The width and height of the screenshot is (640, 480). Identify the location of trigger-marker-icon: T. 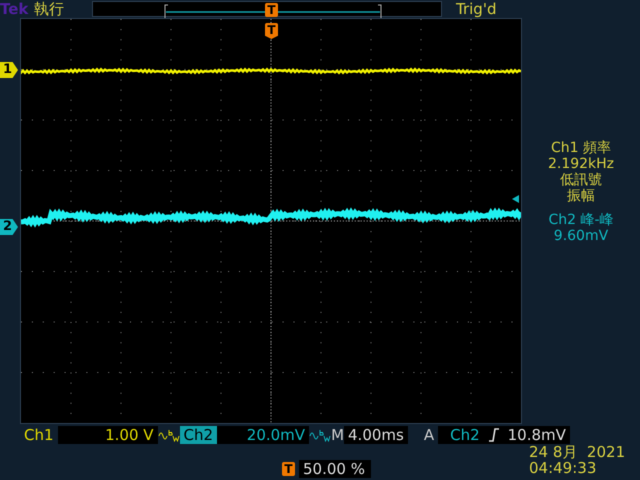
(271, 10).